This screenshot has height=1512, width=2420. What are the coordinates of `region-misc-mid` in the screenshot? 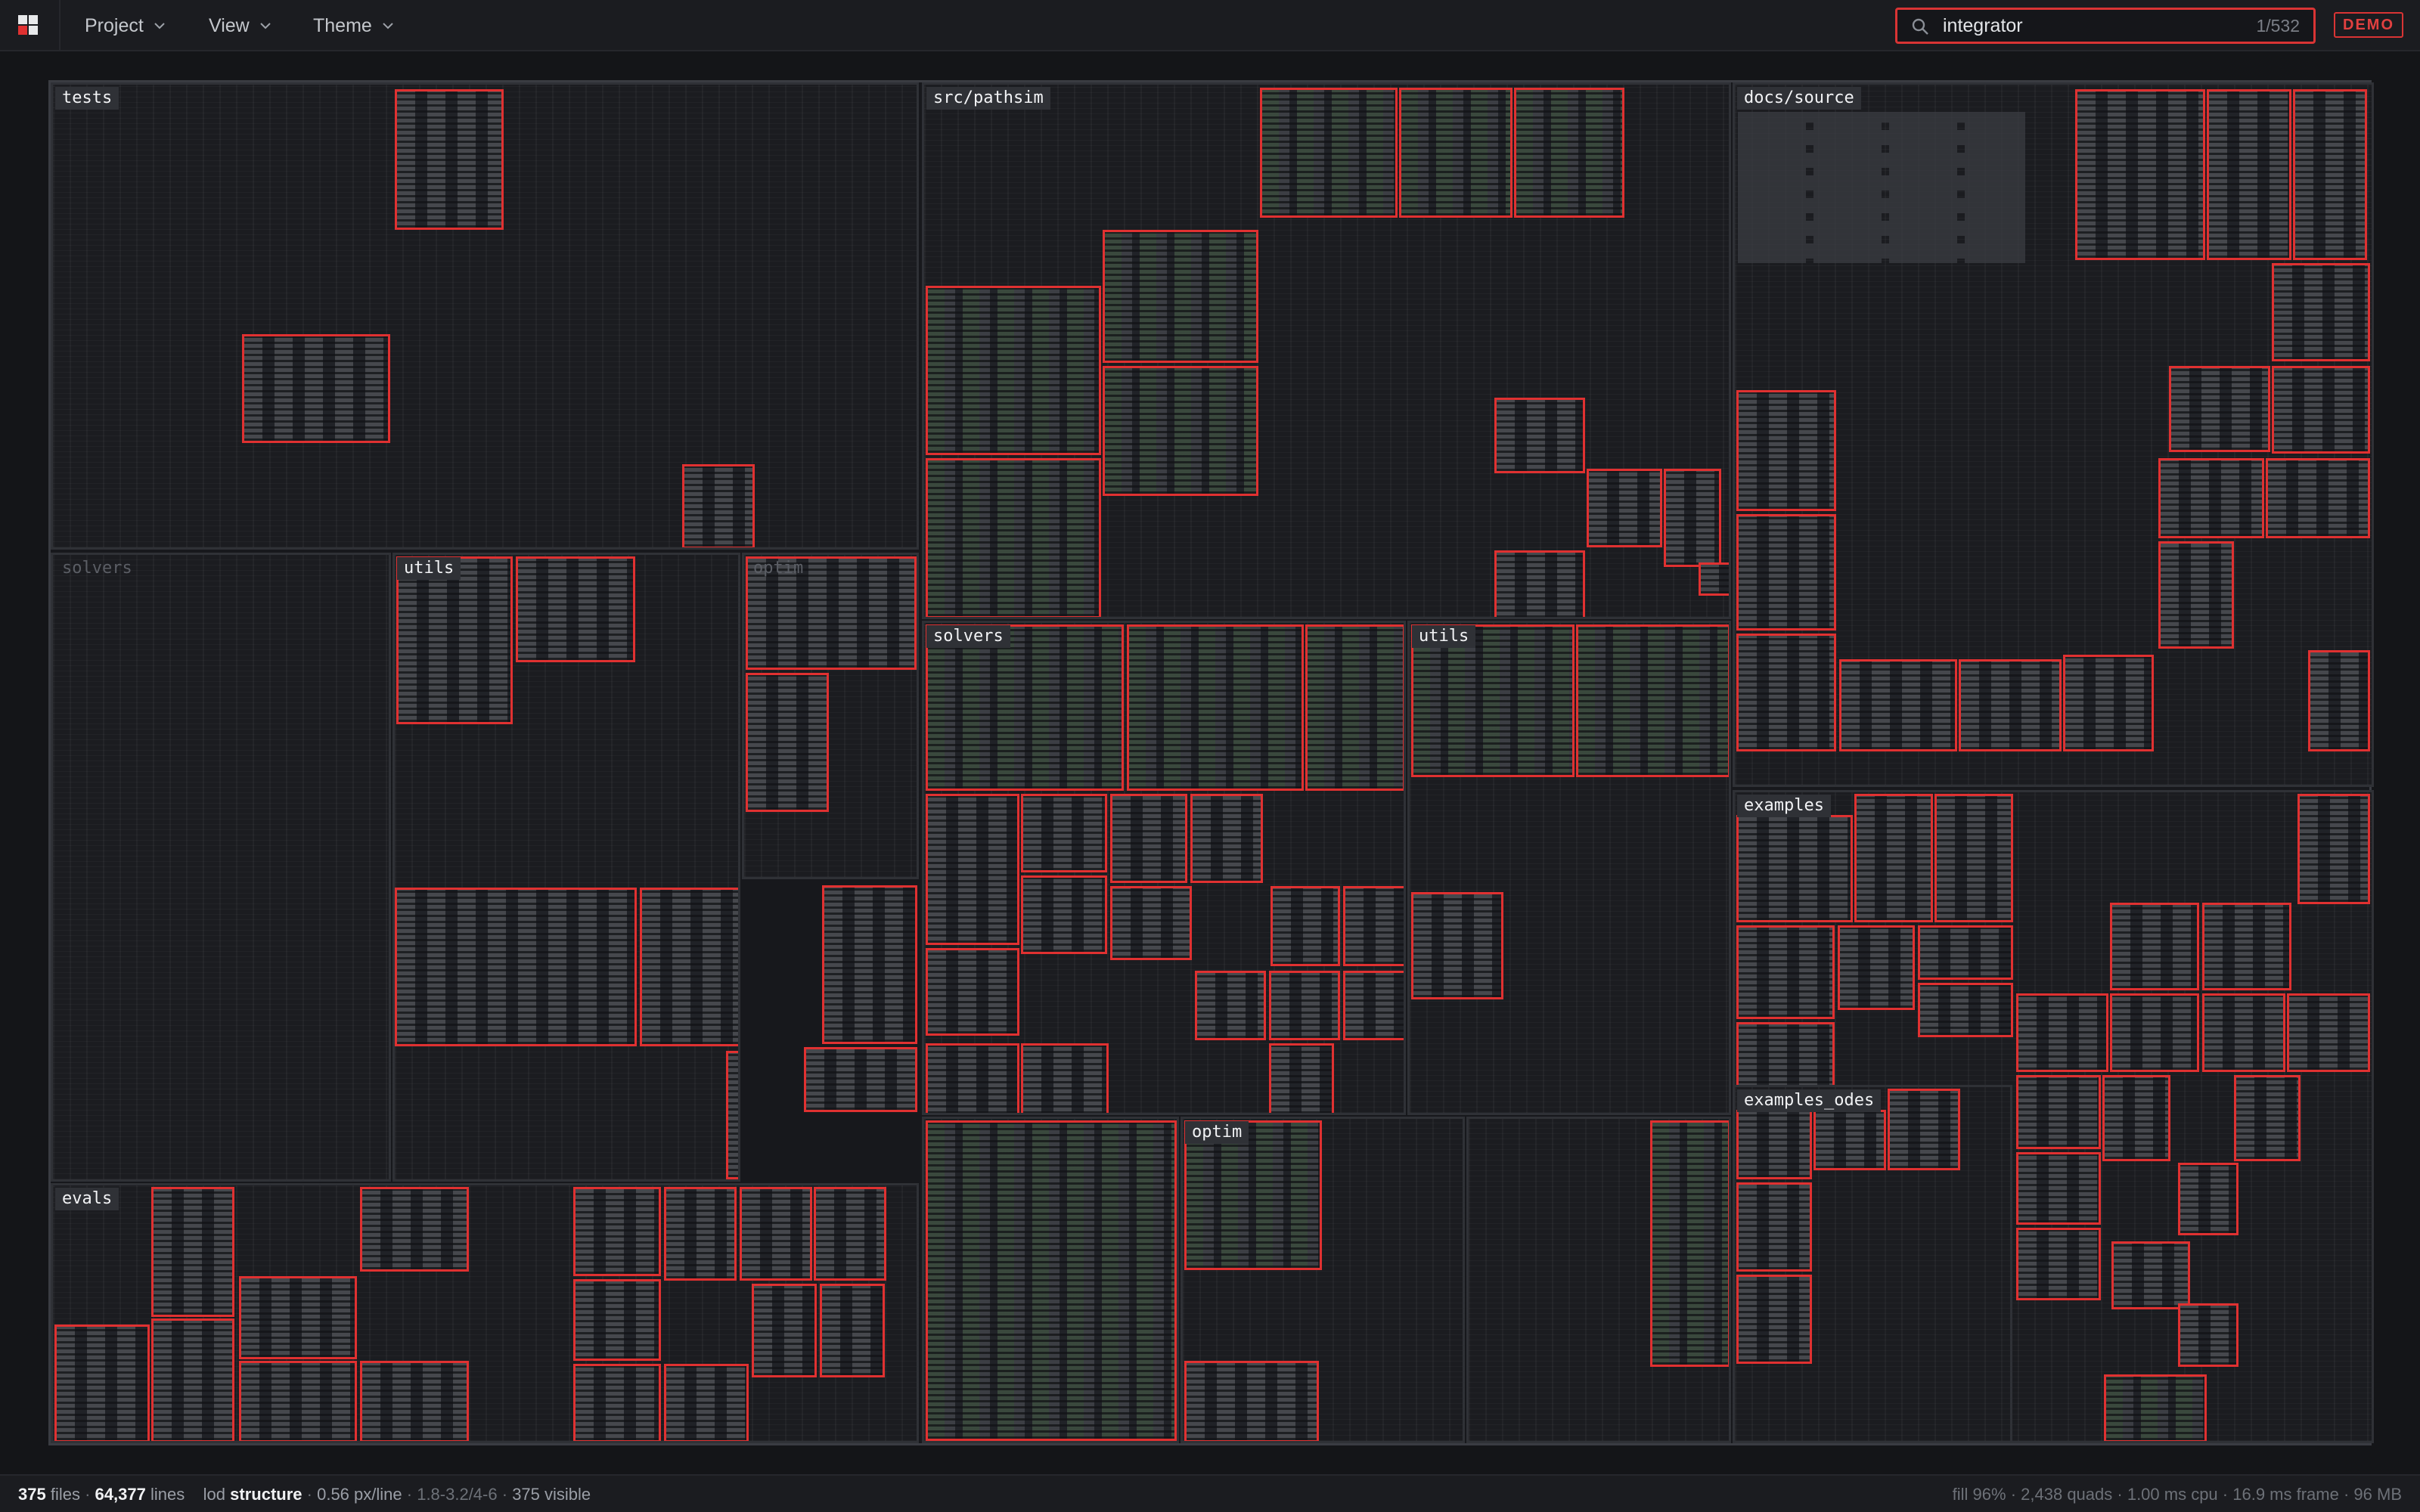 It's located at (1050, 1280).